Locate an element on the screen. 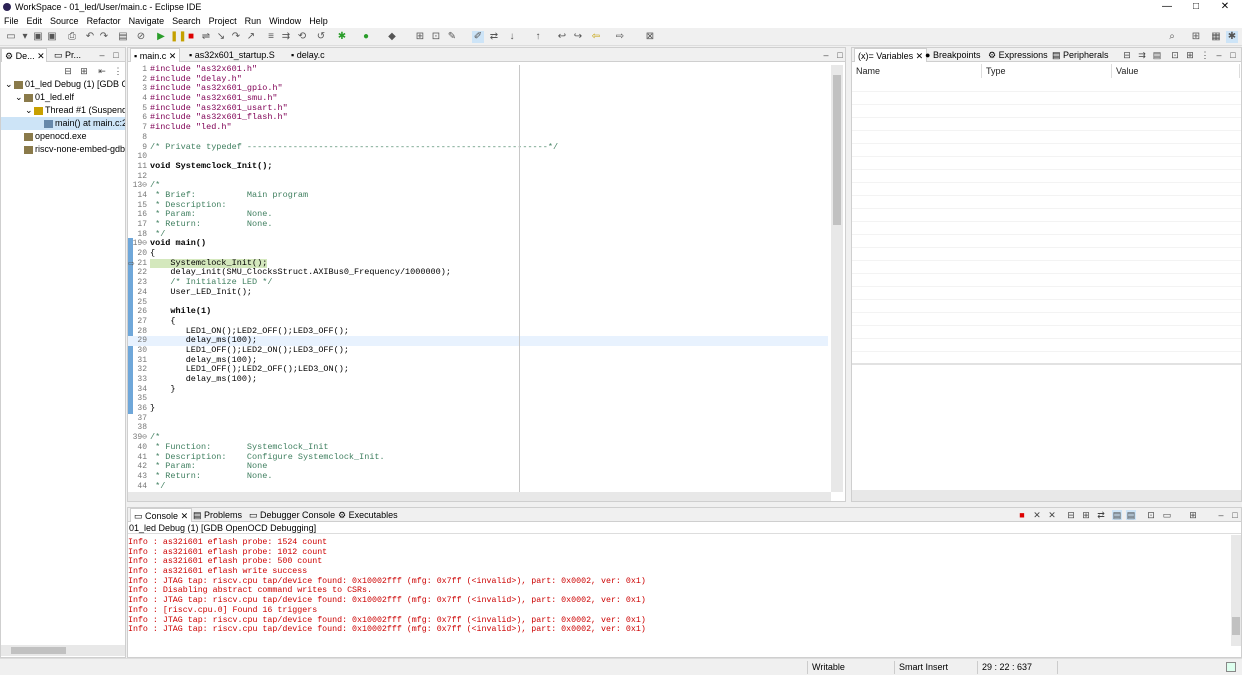 The image size is (1242, 675). menu-project: Project is located at coordinates (223, 21).